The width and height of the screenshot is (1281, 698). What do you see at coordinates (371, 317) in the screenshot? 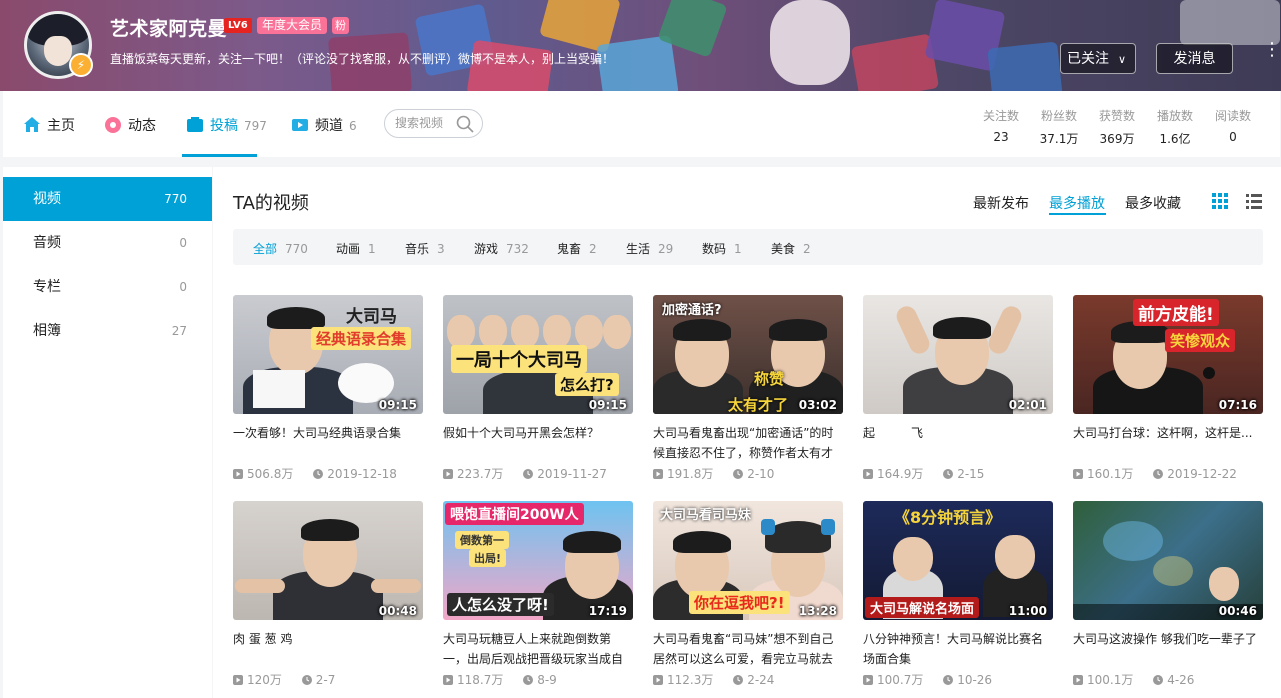
I see `thumb-text: 大司马` at bounding box center [371, 317].